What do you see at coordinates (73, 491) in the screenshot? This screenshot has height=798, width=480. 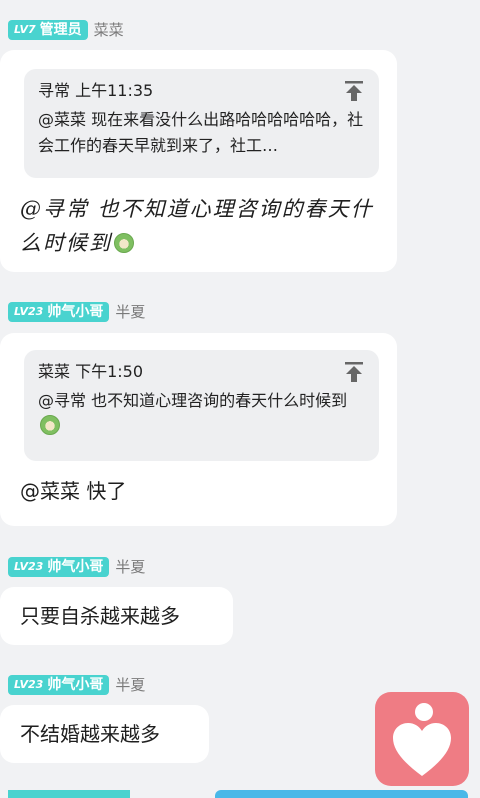 I see `reply-text: @菜菜 快了` at bounding box center [73, 491].